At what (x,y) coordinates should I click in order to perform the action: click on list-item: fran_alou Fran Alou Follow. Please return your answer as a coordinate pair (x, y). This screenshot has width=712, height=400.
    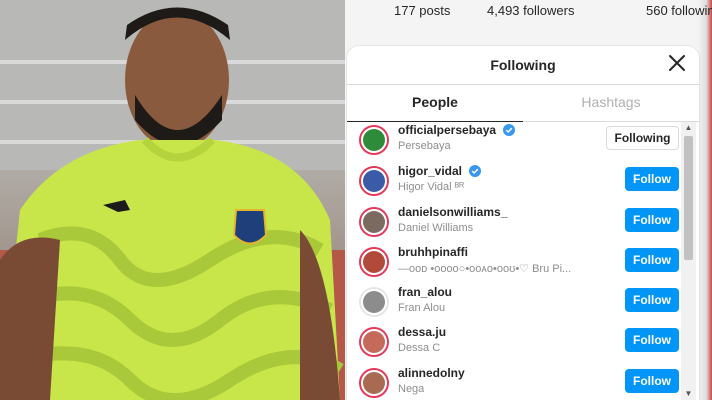
    Looking at the image, I should click on (513, 304).